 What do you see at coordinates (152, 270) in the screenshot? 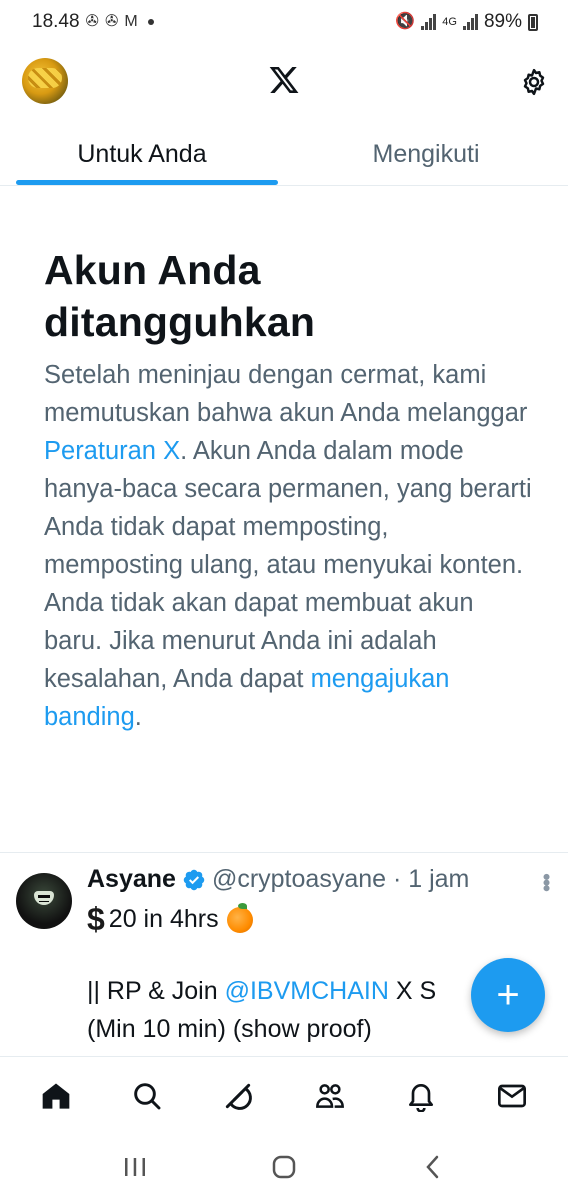
I see `notice-title-line1: Akun Anda` at bounding box center [152, 270].